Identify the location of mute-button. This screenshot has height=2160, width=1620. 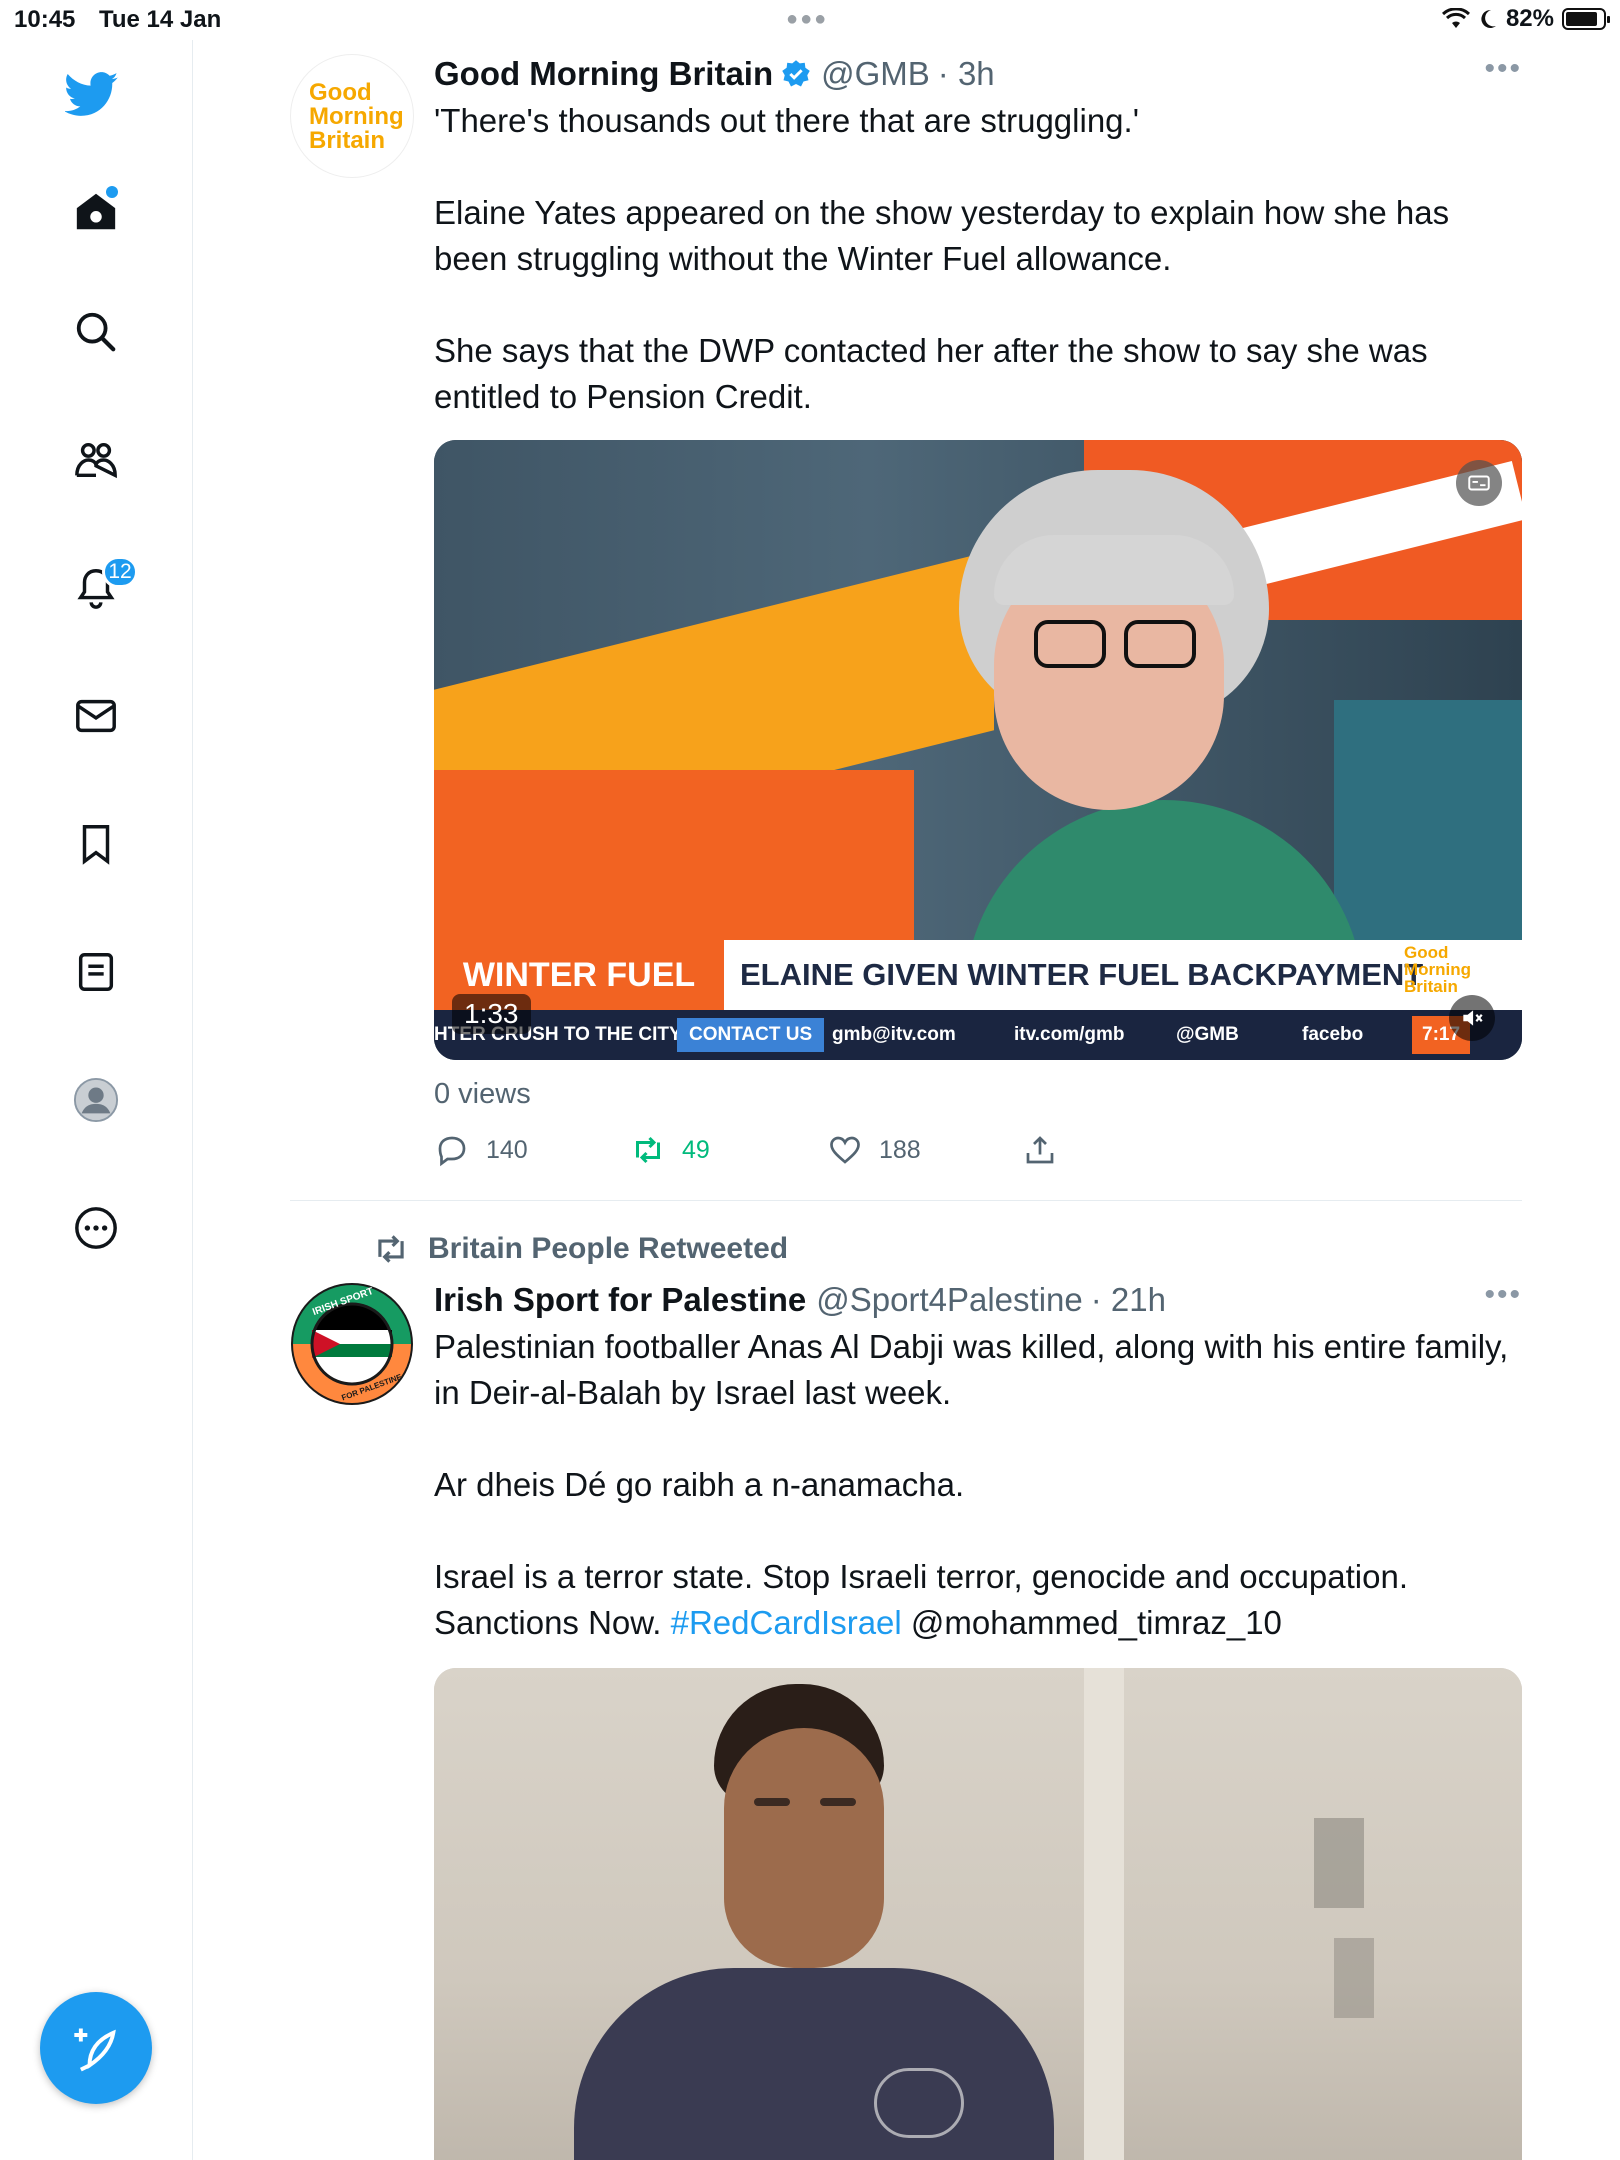
(1472, 1018).